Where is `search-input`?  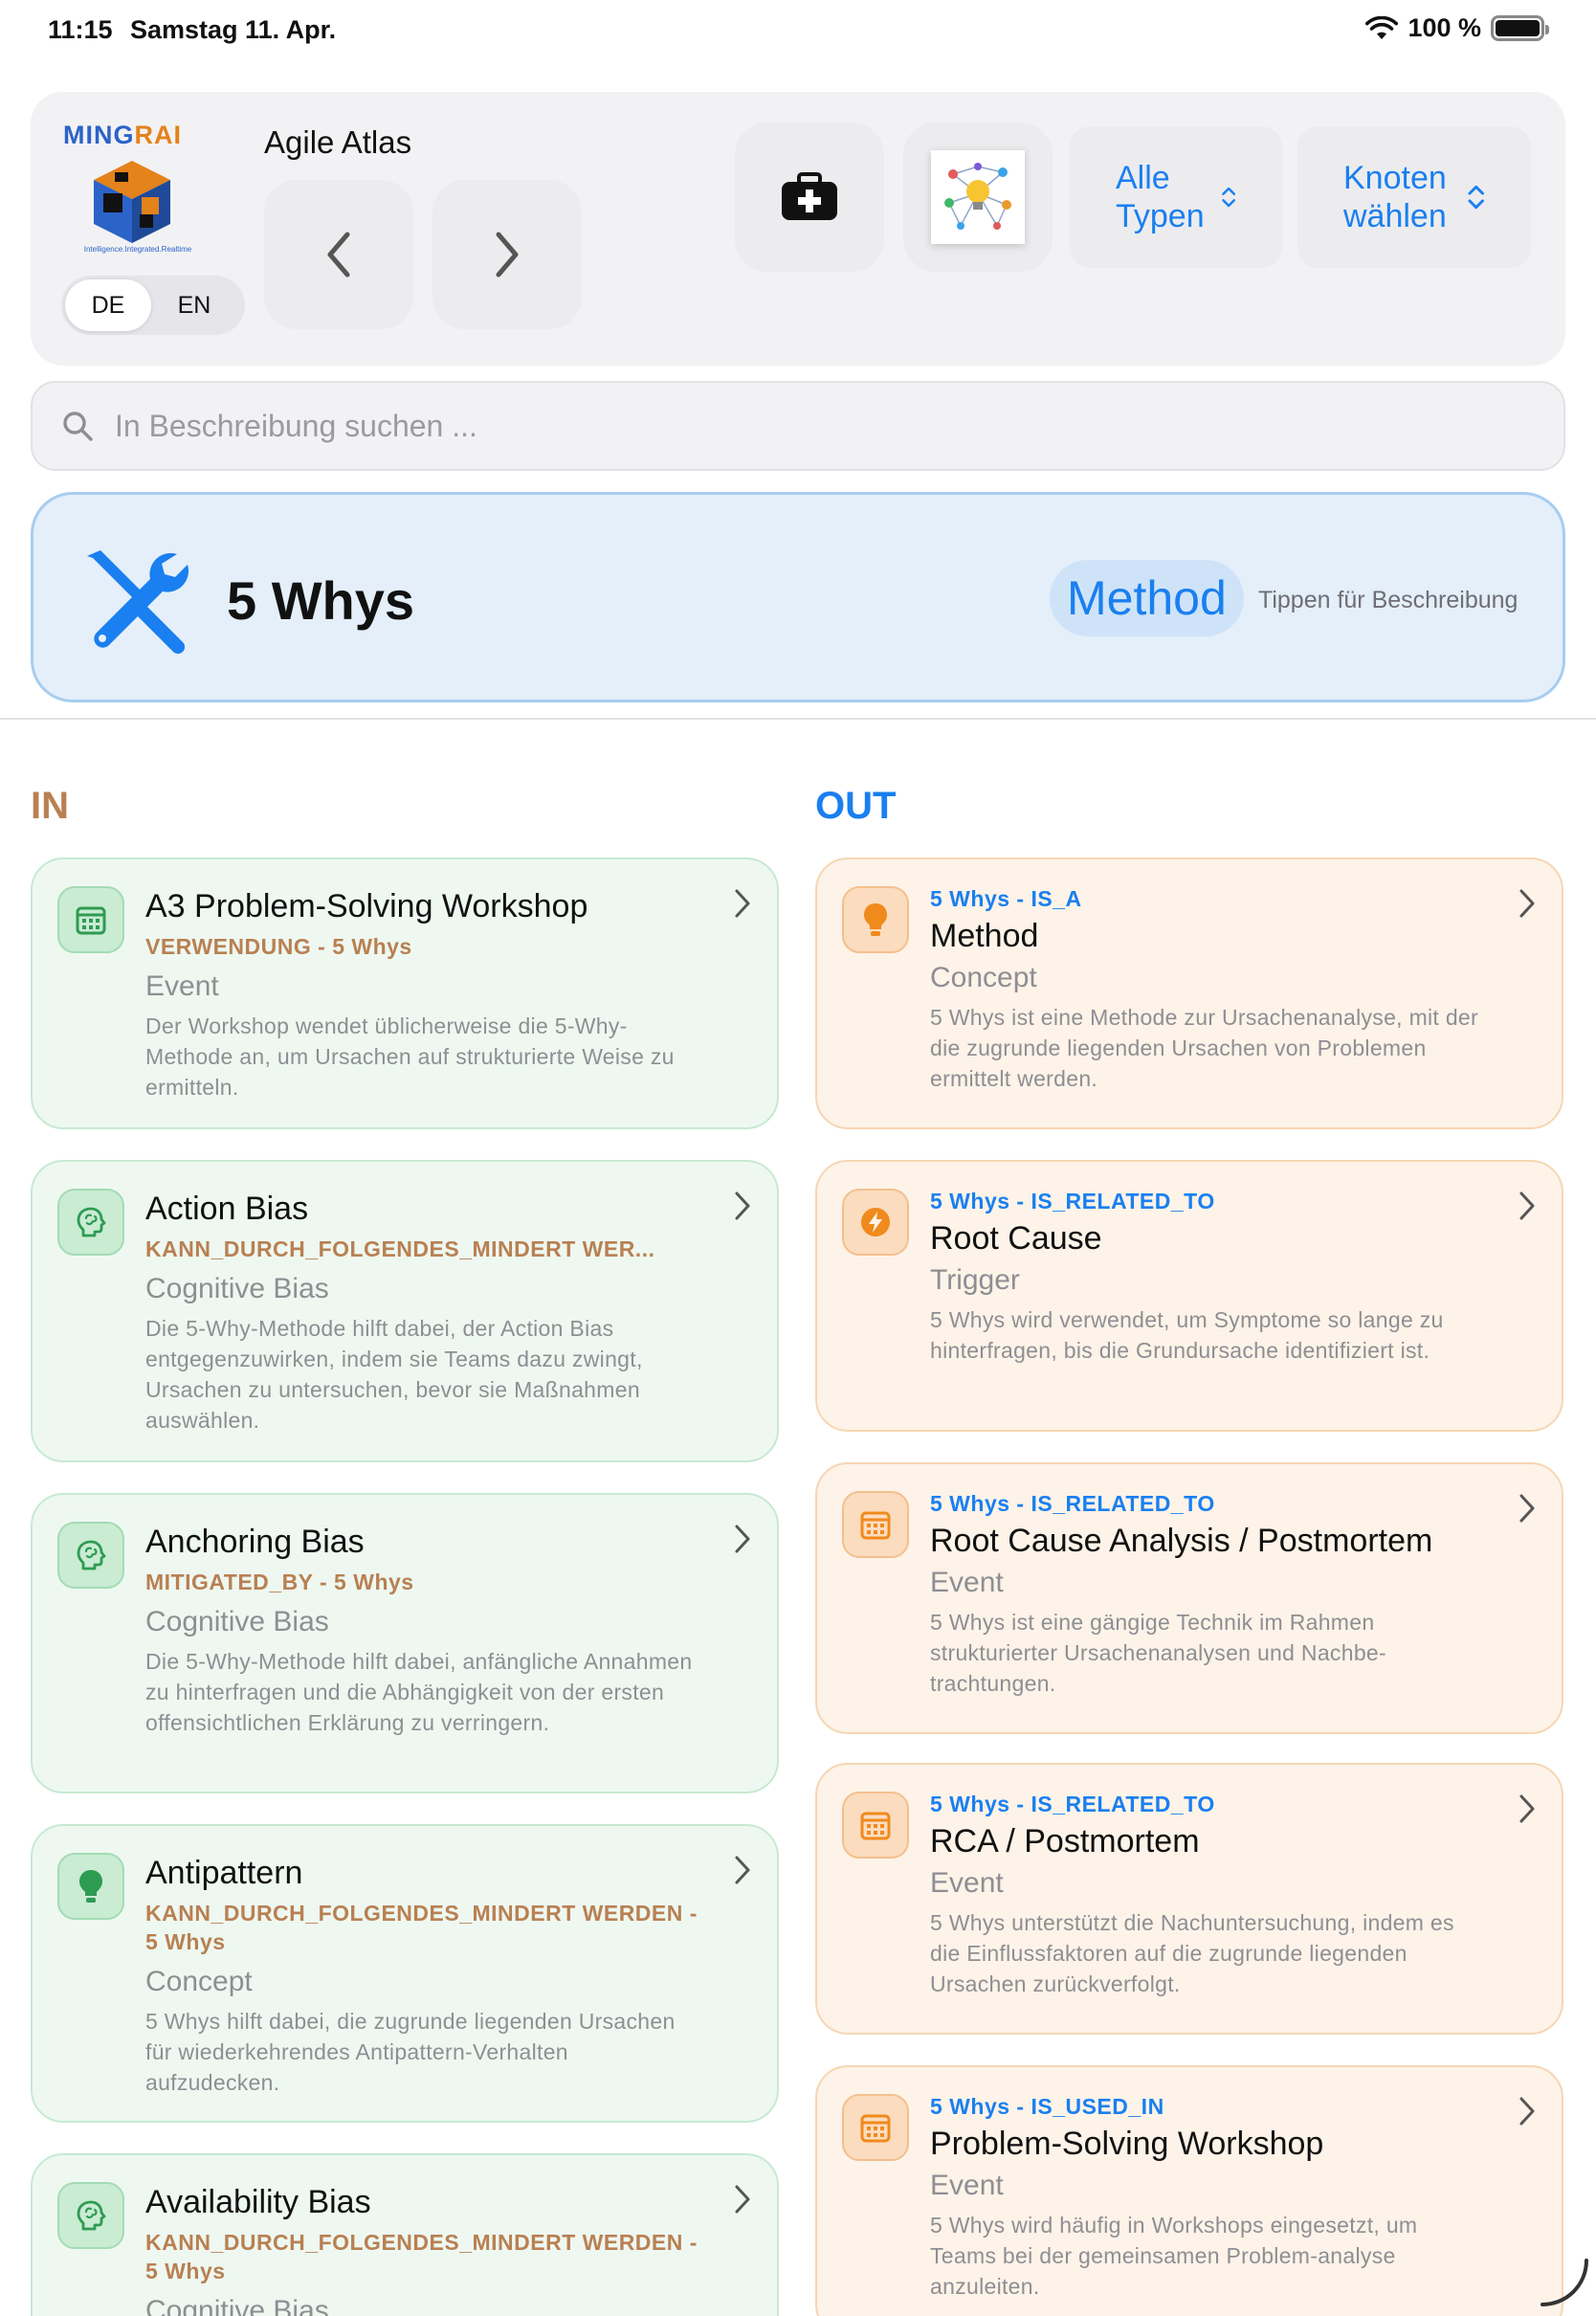 search-input is located at coordinates (785, 426).